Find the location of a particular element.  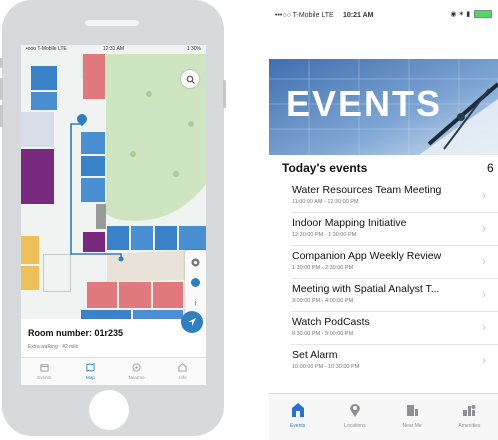

banner-title: EVENTS is located at coordinates (364, 103).